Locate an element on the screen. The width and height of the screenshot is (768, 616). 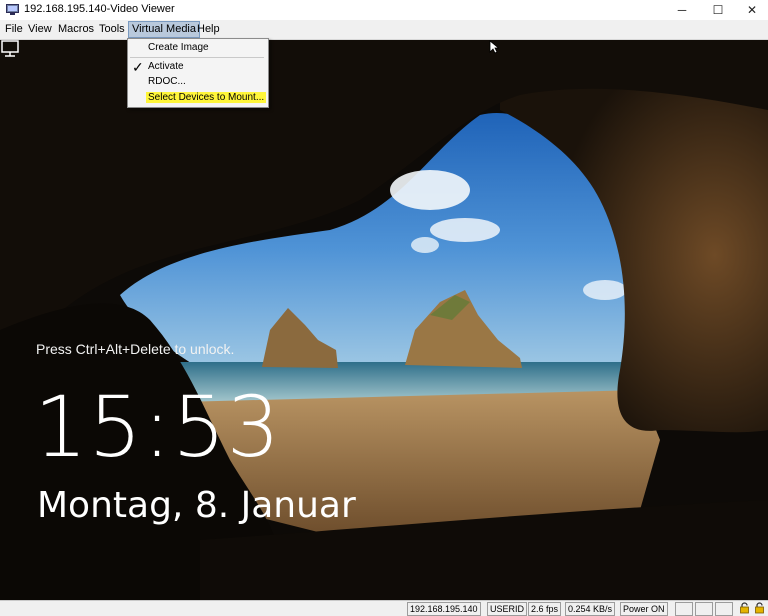
cursor-icon is located at coordinates (494, 47).